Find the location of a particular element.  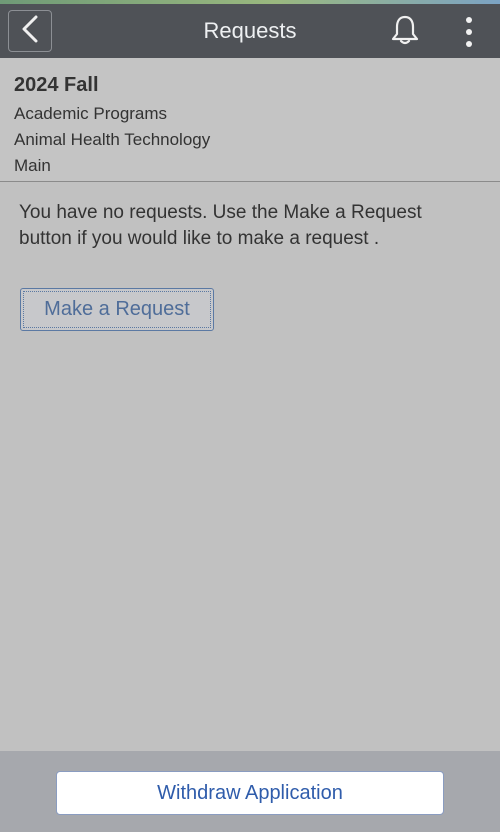

page-title: Requests is located at coordinates (250, 30).